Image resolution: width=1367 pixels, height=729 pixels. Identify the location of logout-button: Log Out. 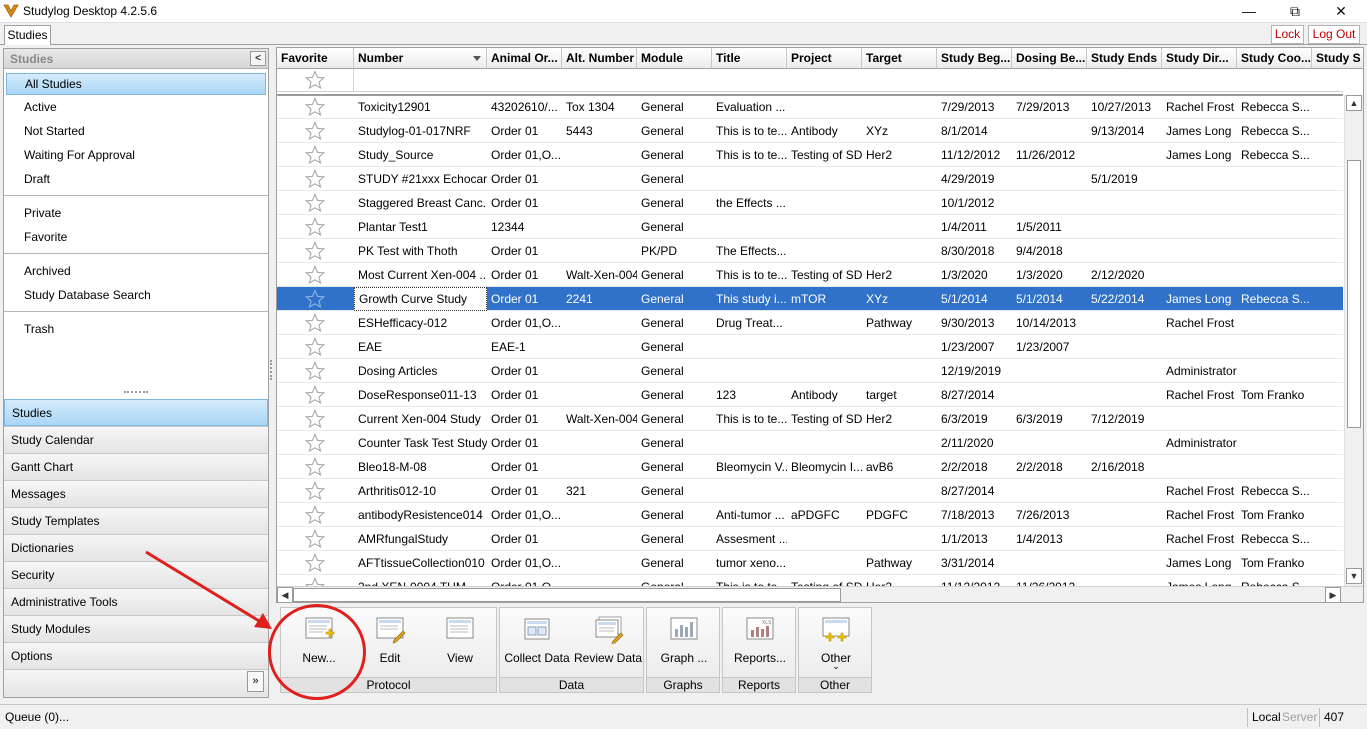
(1334, 34).